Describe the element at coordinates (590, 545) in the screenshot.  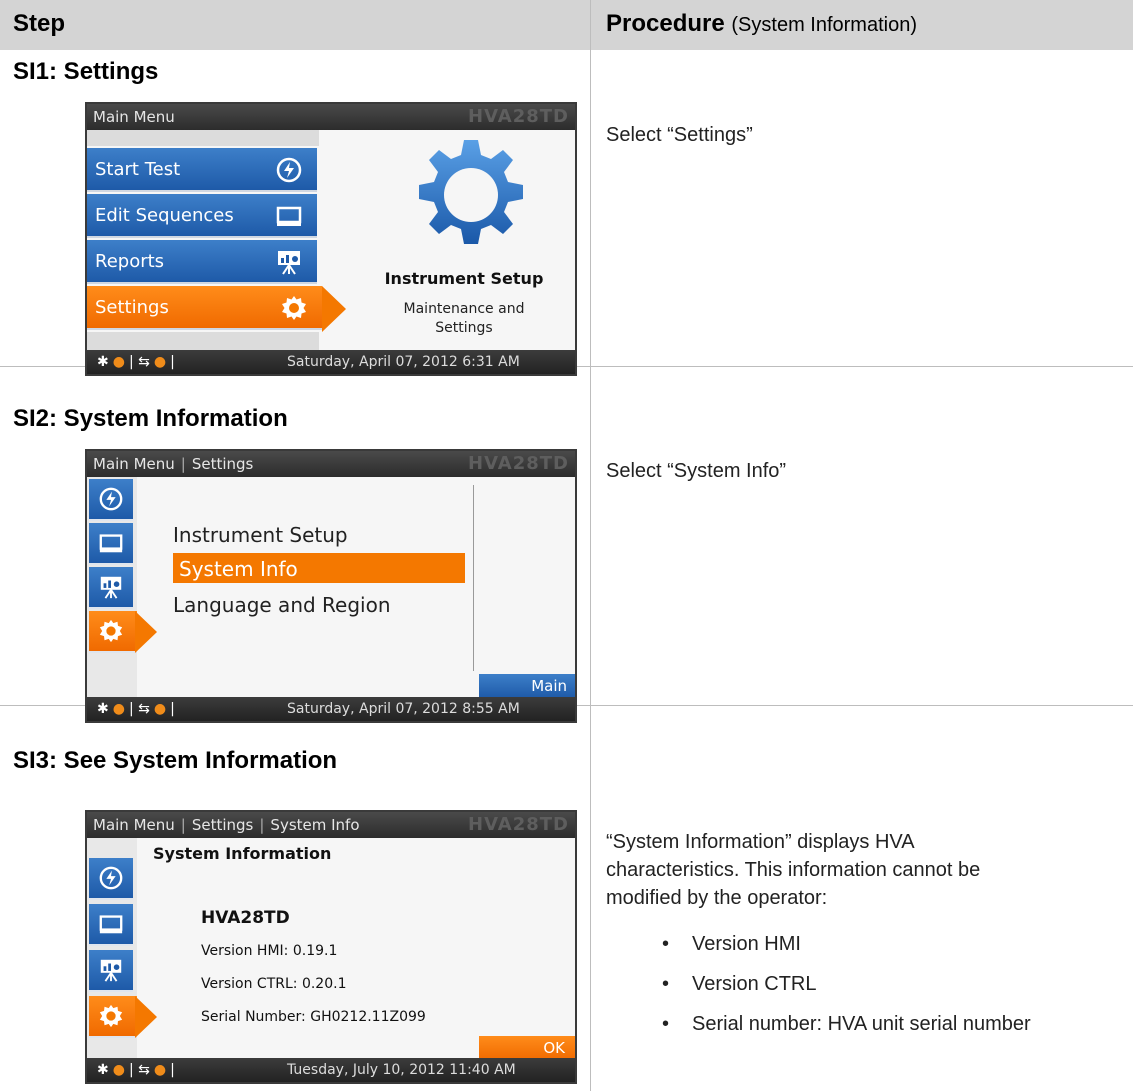
I see `column-divider` at that location.